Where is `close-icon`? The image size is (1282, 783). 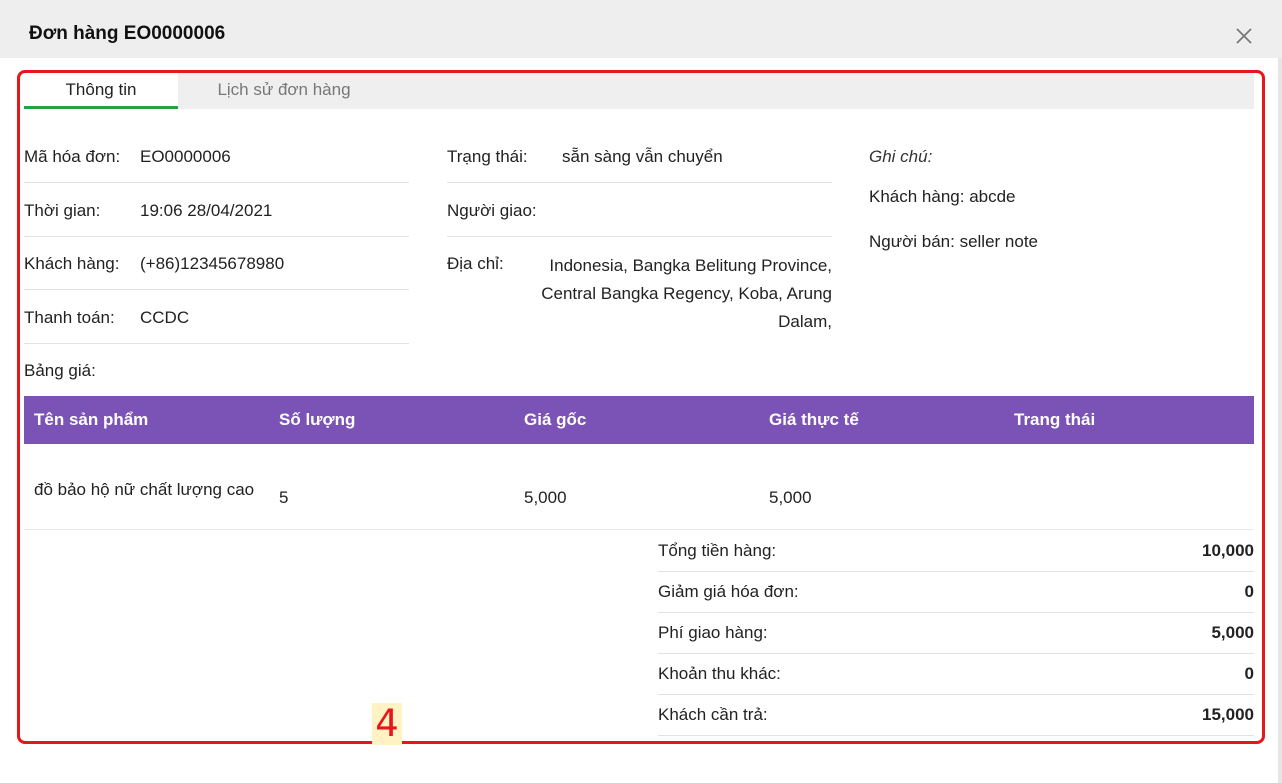 close-icon is located at coordinates (1244, 36).